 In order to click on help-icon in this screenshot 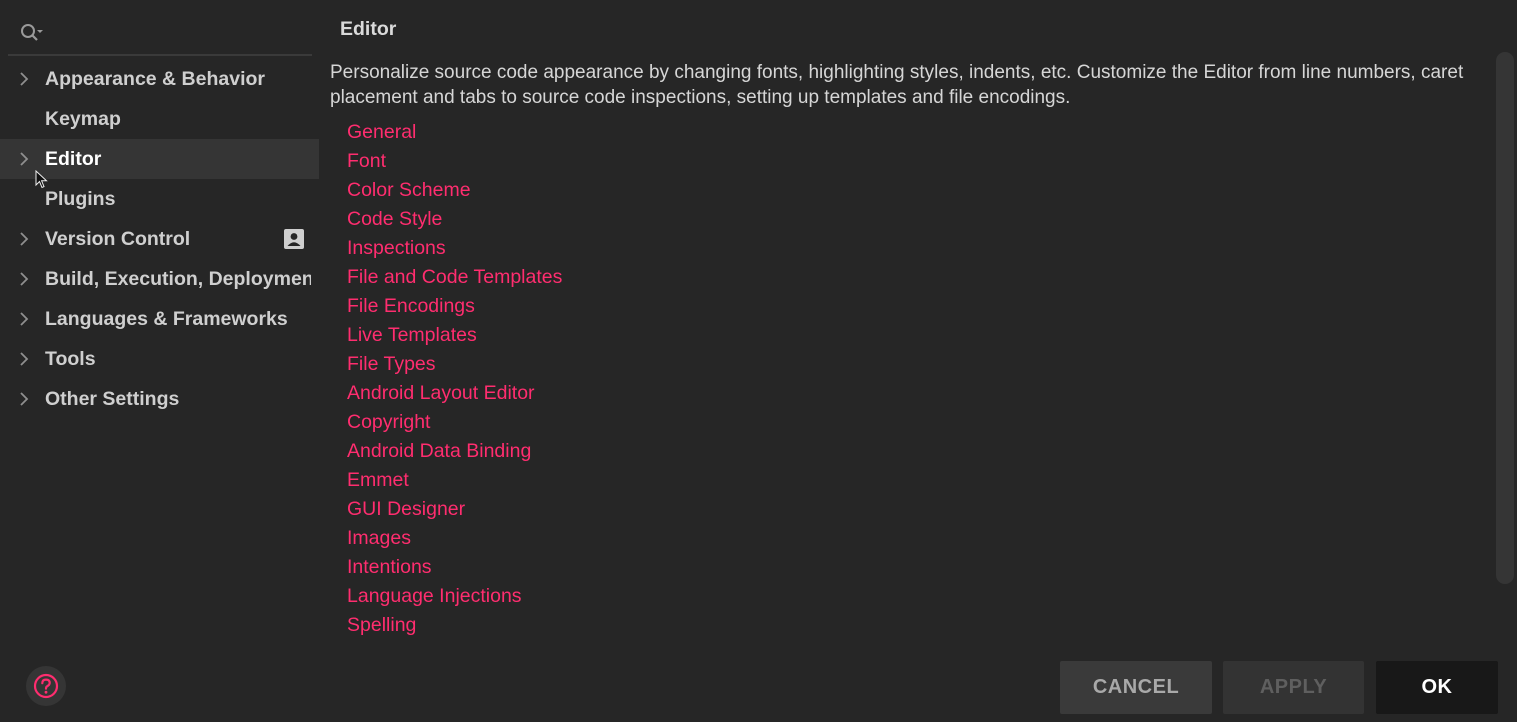, I will do `click(46, 686)`.